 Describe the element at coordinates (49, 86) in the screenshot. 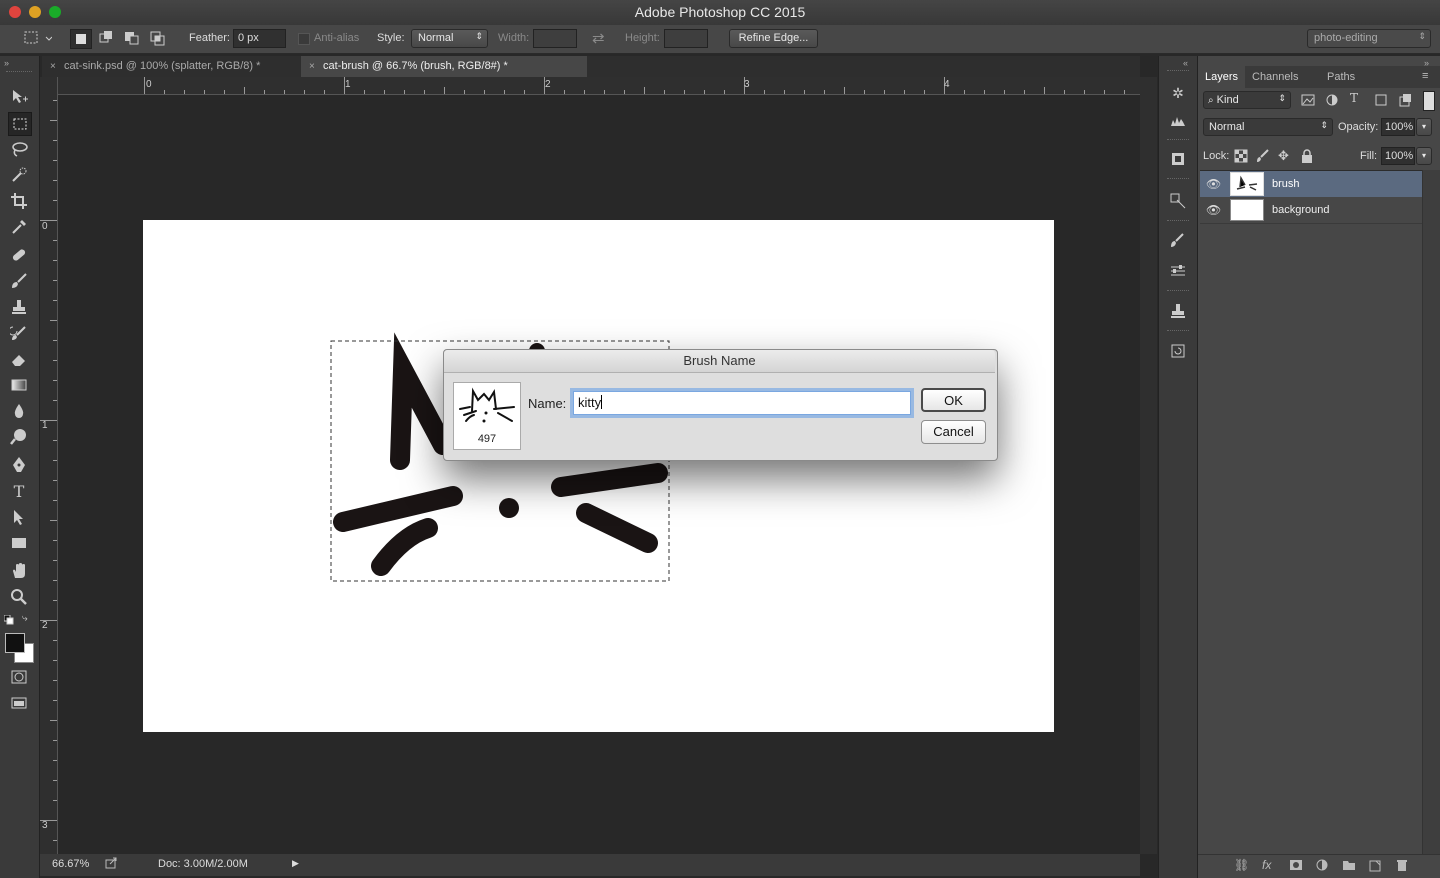

I see `ruler-origin` at that location.